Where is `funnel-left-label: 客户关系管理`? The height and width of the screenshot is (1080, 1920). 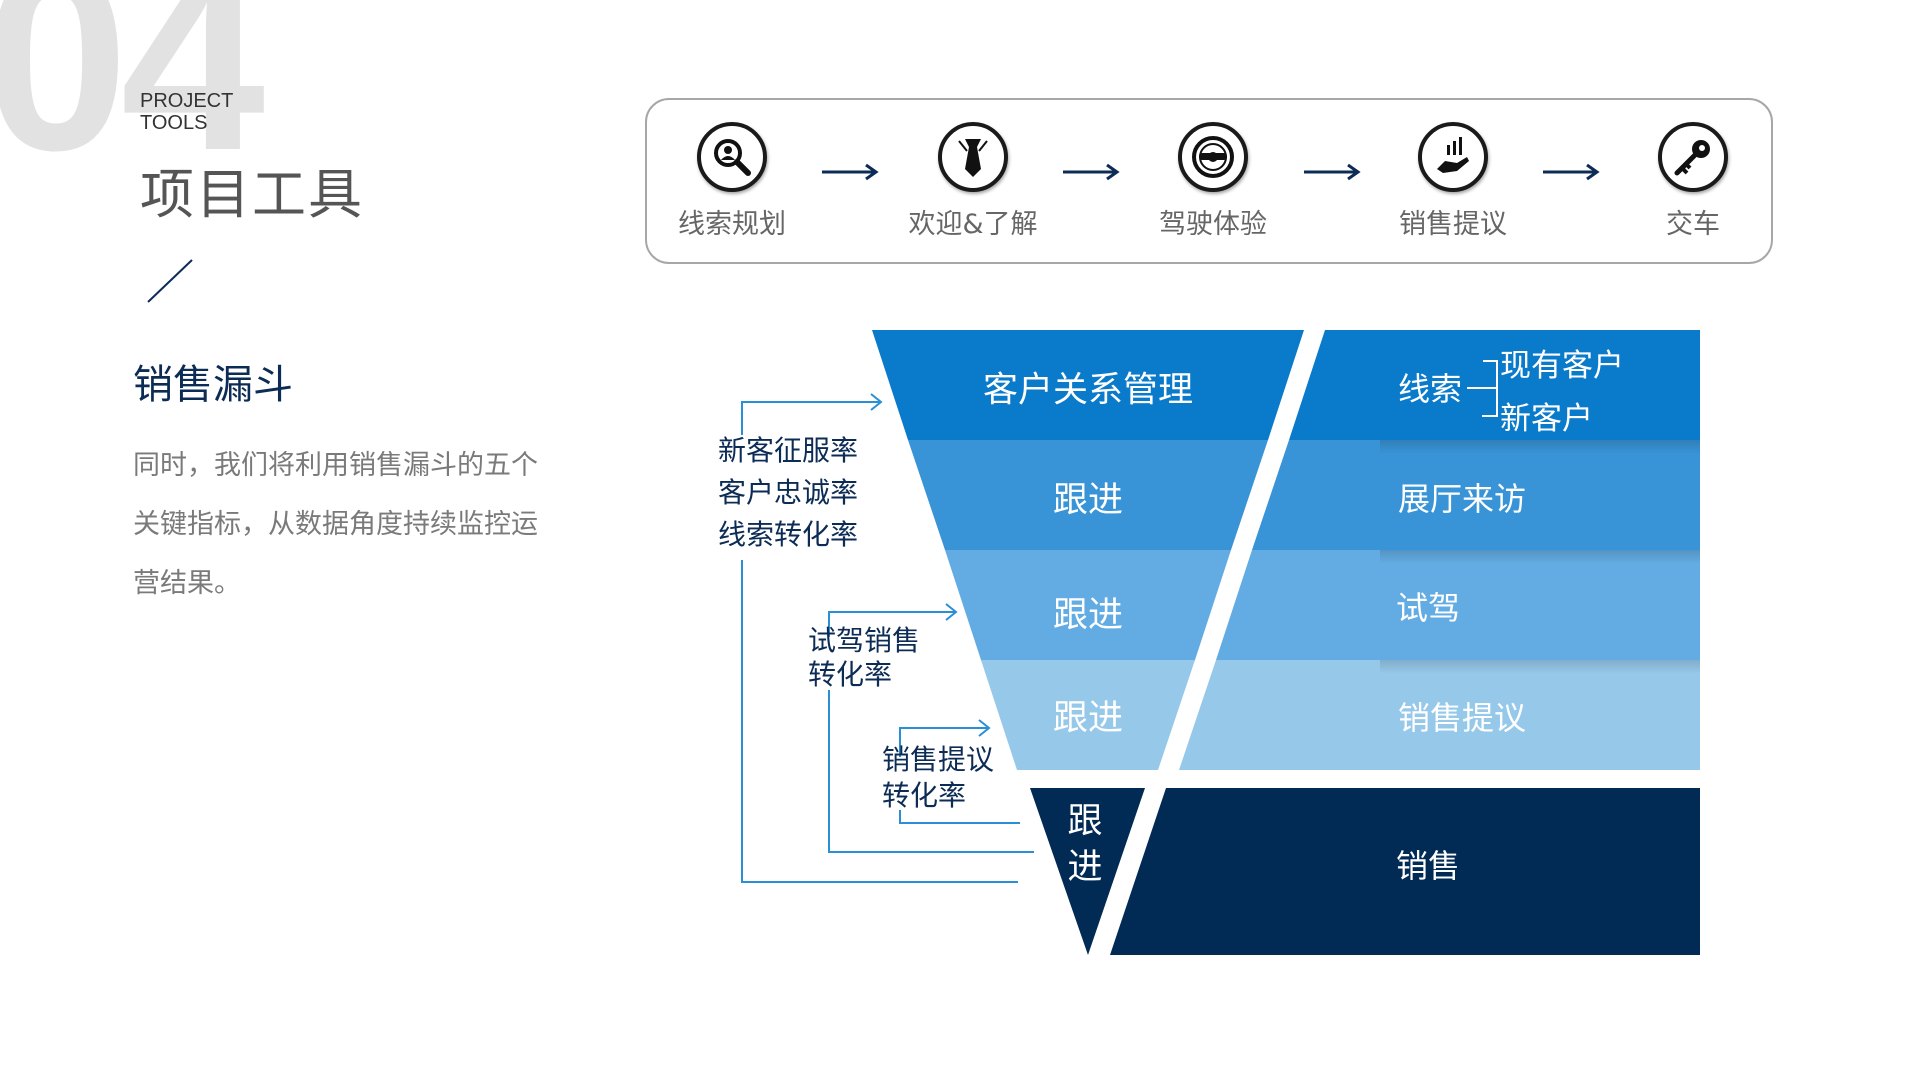 funnel-left-label: 客户关系管理 is located at coordinates (1088, 390).